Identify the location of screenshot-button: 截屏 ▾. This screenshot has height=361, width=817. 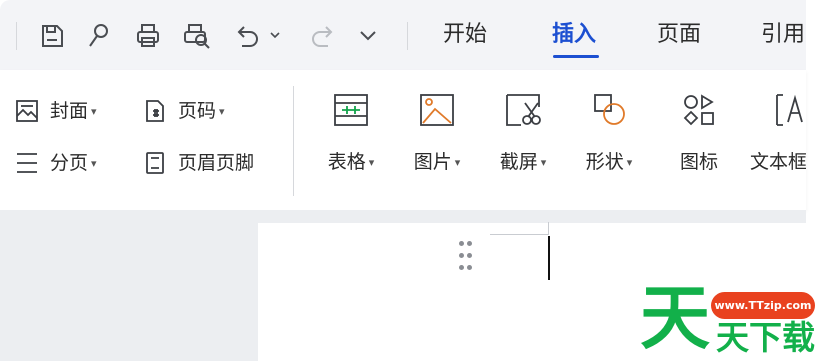
(523, 138).